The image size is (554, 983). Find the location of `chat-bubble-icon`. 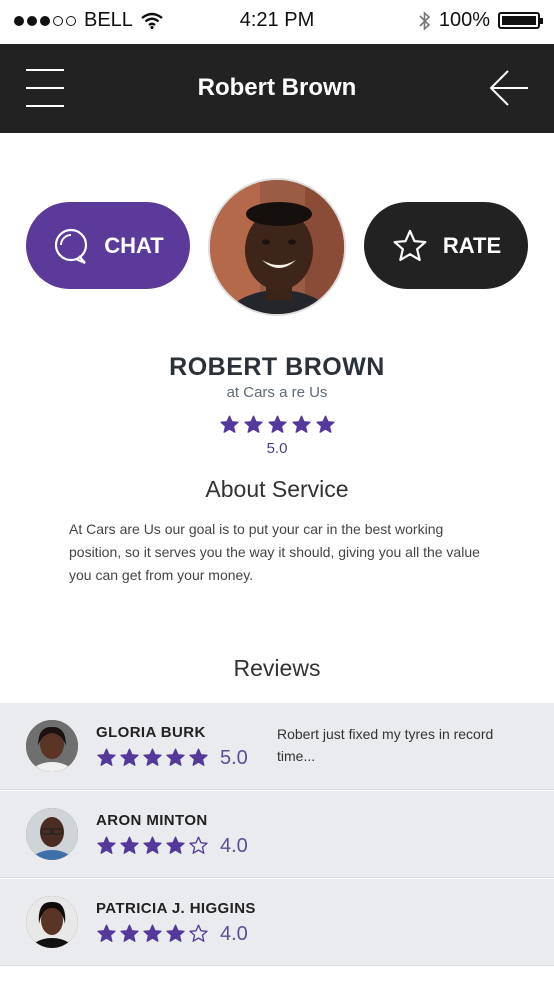

chat-bubble-icon is located at coordinates (71, 246).